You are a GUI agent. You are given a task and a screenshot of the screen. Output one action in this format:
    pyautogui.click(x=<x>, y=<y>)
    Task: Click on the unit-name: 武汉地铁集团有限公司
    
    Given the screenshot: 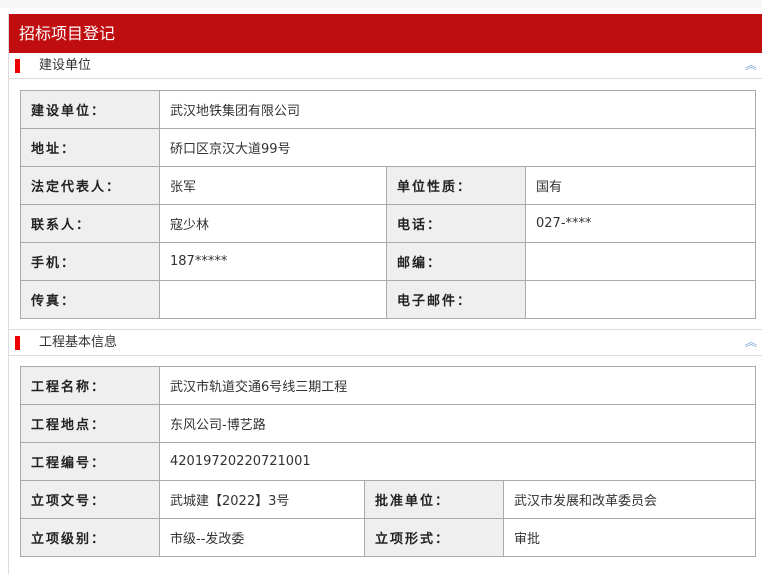 What is the action you would take?
    pyautogui.click(x=457, y=109)
    